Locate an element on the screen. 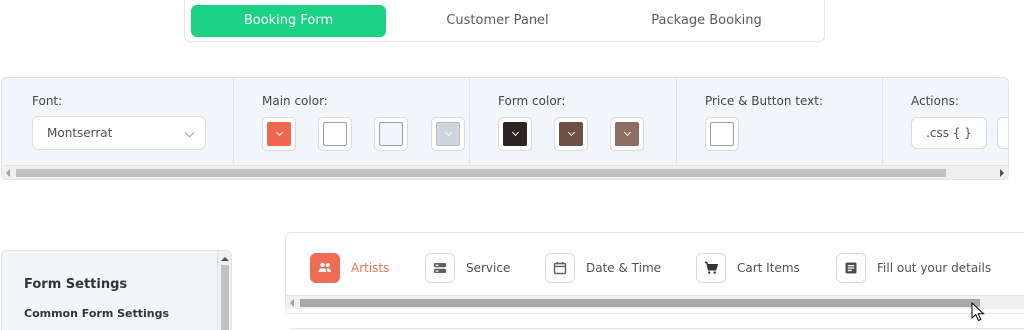  form-color-section: Form color: is located at coordinates (573, 121).